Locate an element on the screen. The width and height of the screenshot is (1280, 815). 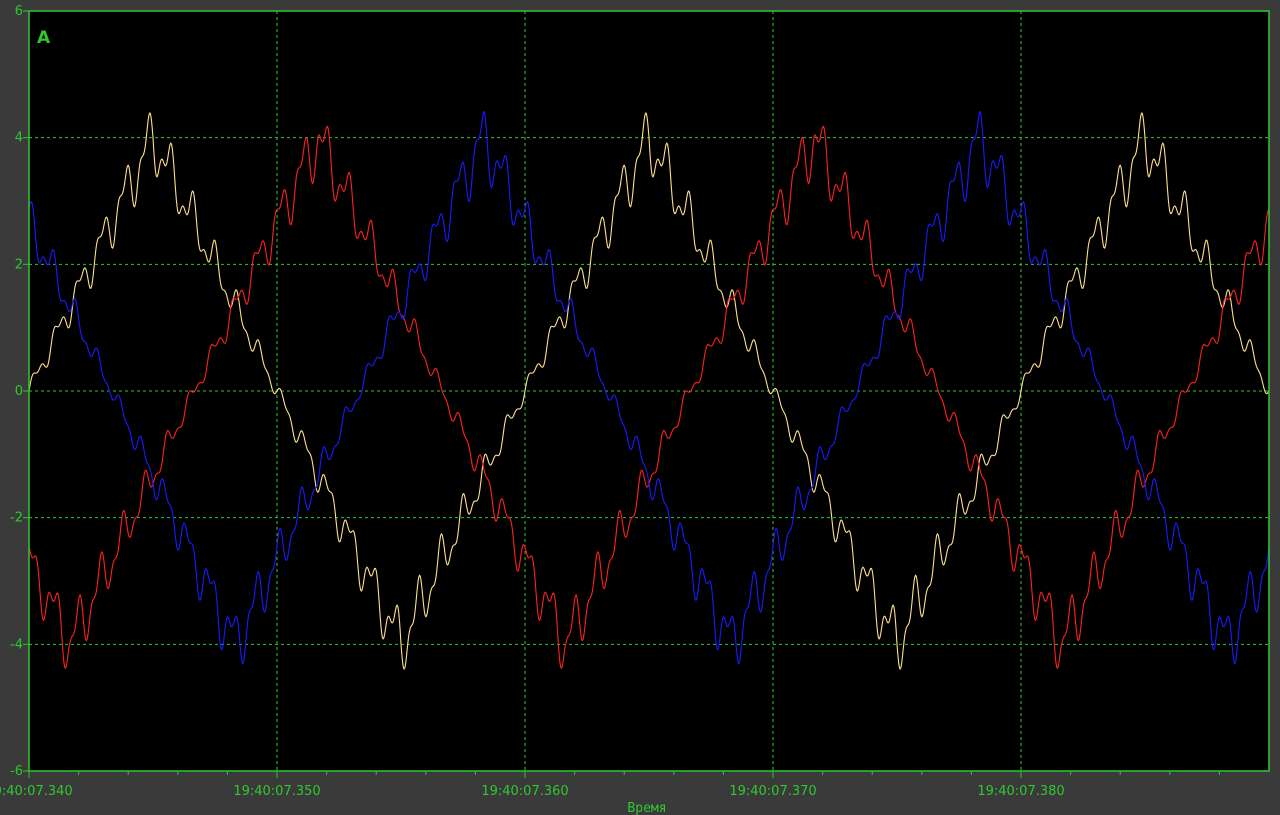
x-tick-label: 19:40:07.380 is located at coordinates (1020, 791).